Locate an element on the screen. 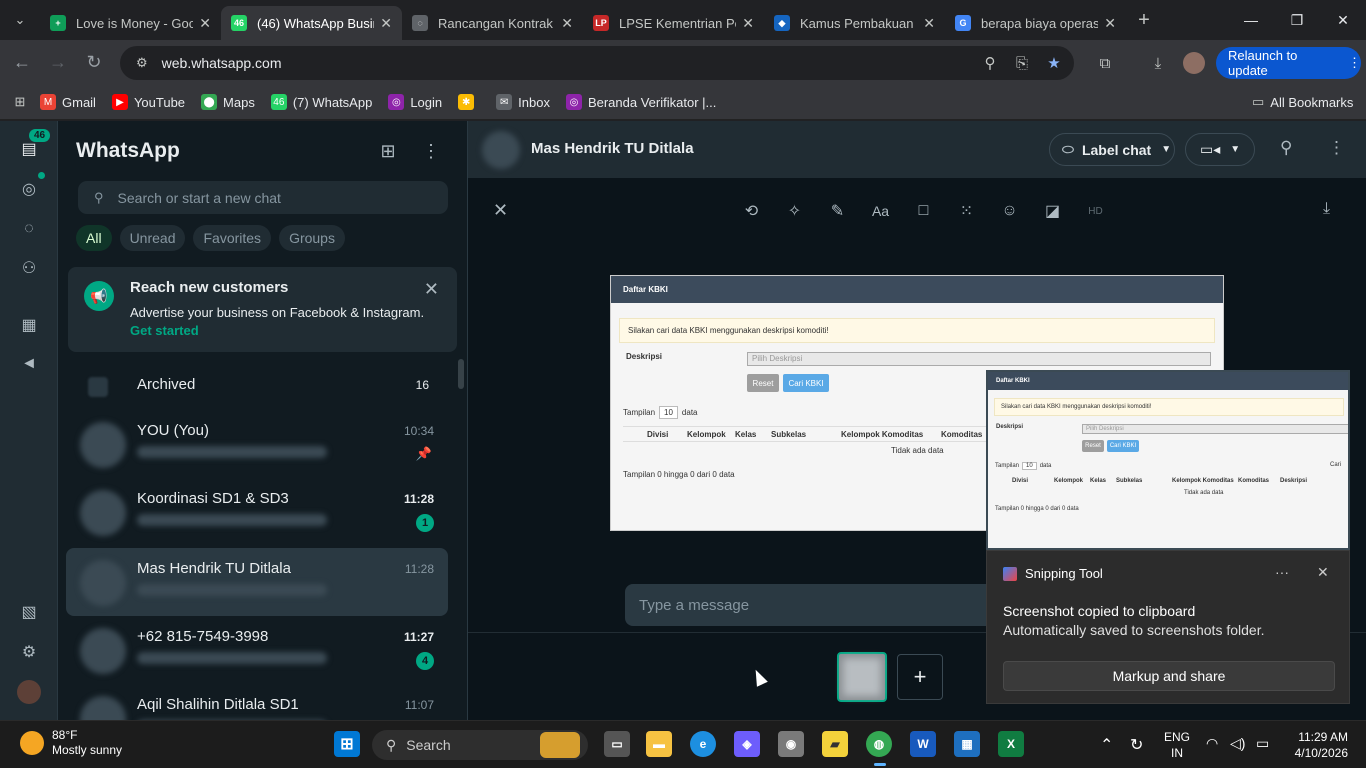  settings-gear-icon: ⚙ is located at coordinates (29, 652).